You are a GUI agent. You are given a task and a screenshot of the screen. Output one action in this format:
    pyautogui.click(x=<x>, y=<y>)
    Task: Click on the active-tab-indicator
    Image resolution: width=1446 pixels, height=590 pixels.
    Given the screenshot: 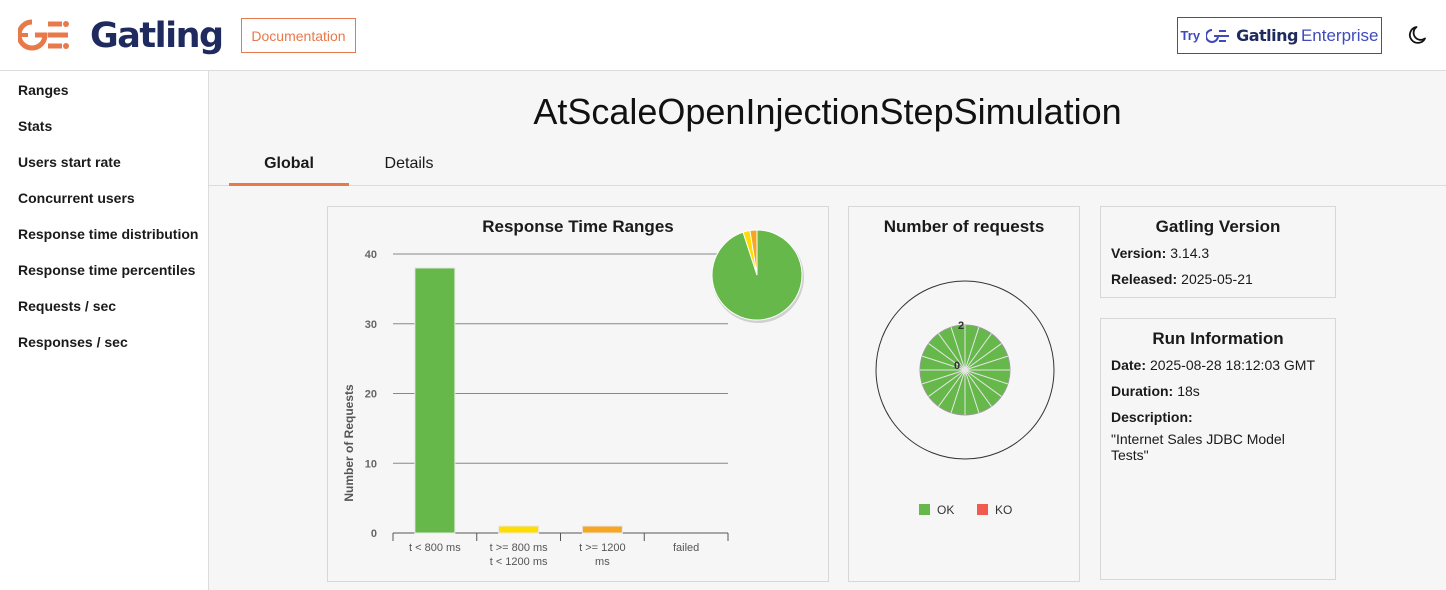 What is the action you would take?
    pyautogui.click(x=289, y=184)
    